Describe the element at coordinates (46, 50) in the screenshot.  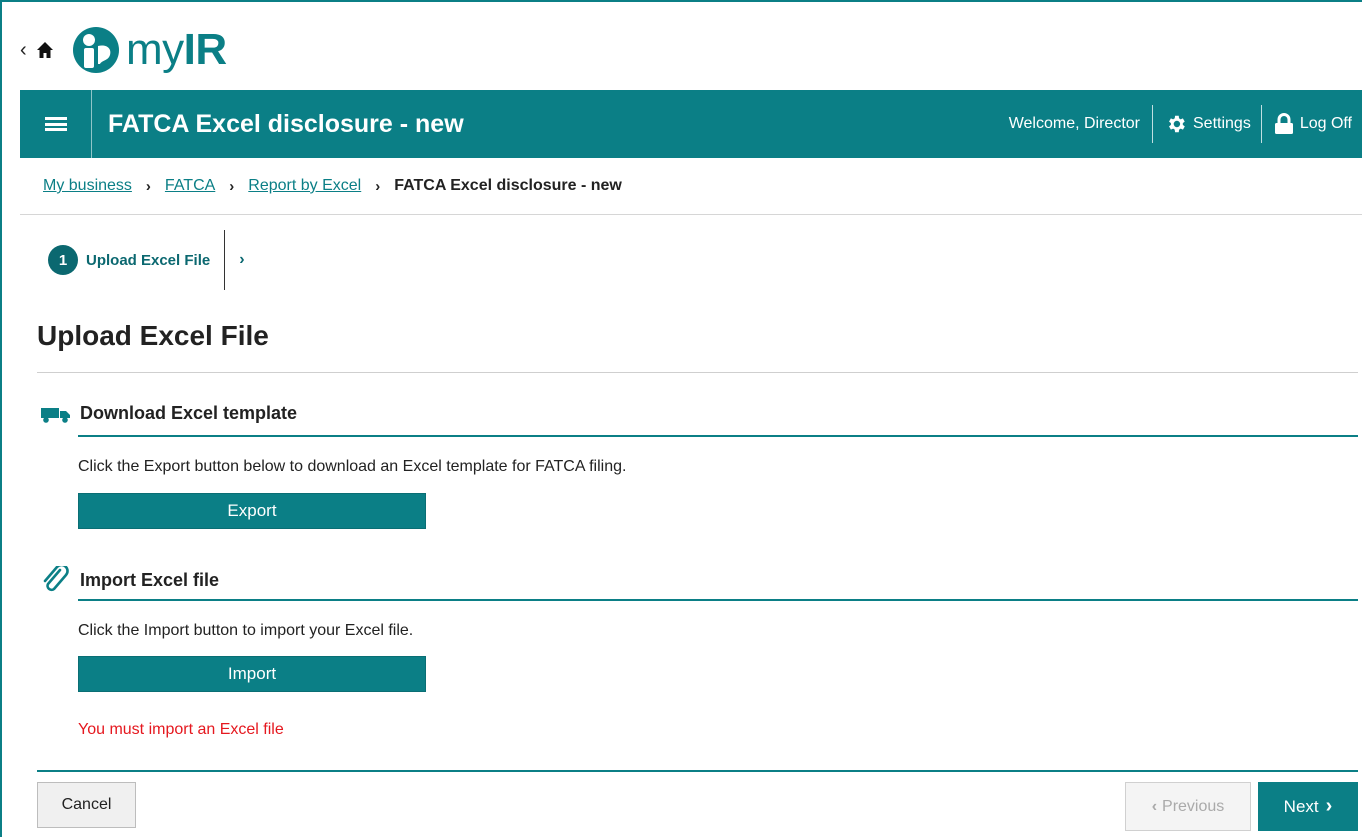
I see `home-icon` at that location.